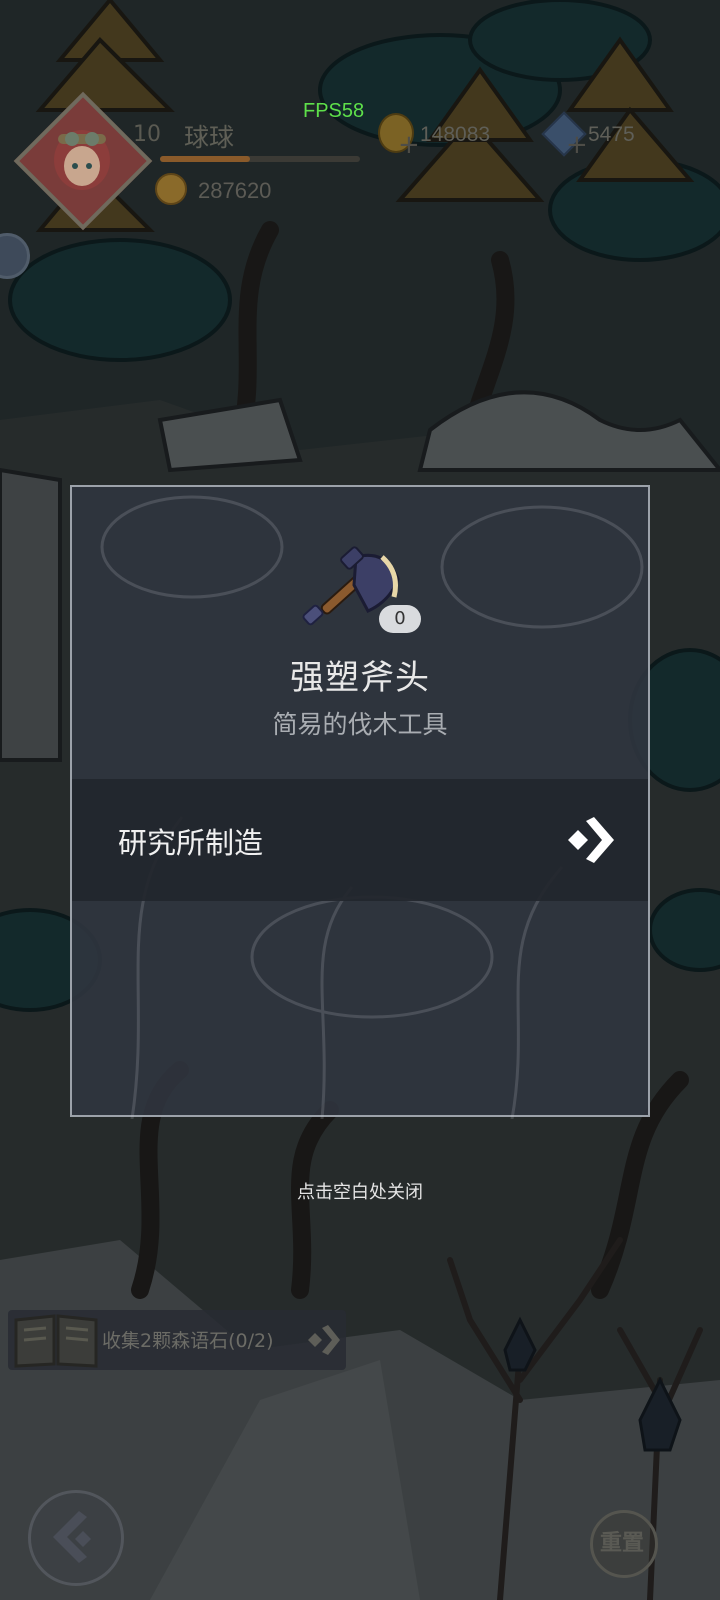  Describe the element at coordinates (591, 840) in the screenshot. I see `double-chevron-right-icon` at that location.